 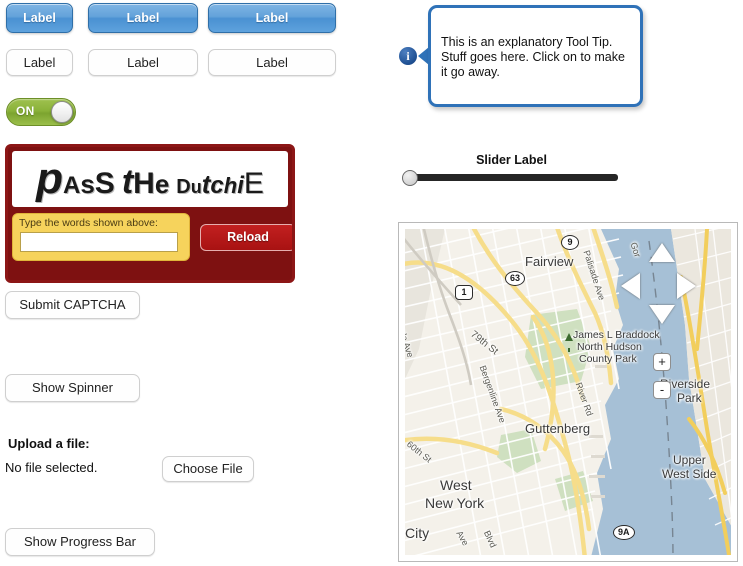 I want to click on choose-file-label: Choose File, so click(x=208, y=468).